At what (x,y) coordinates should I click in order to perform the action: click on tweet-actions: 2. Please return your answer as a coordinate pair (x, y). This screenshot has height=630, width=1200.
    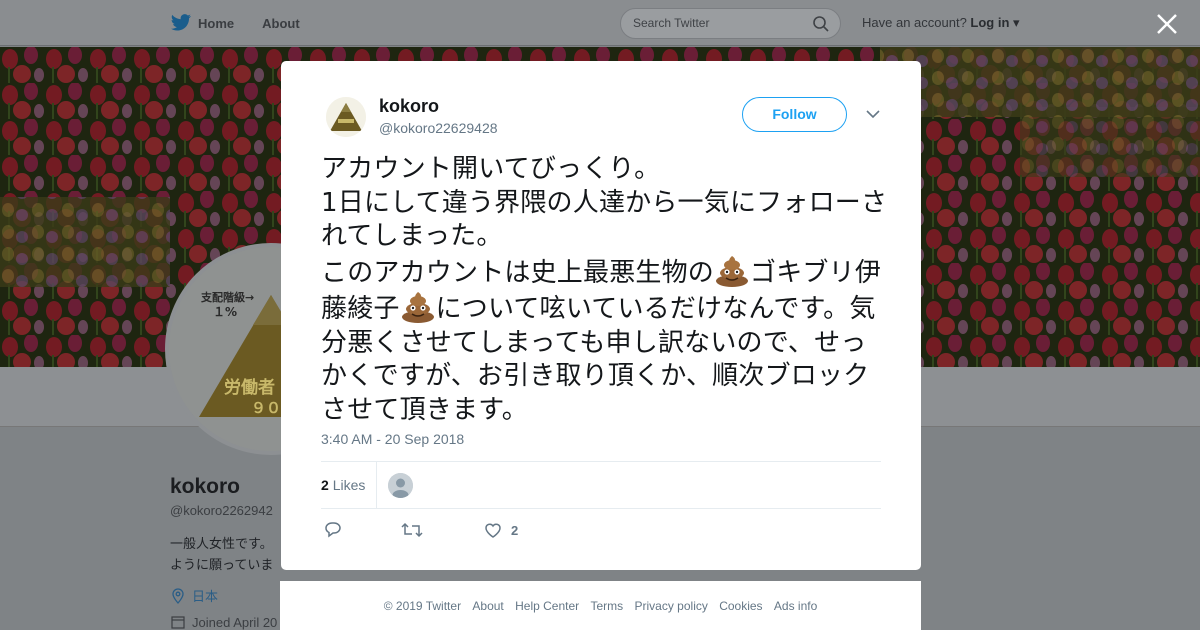
    Looking at the image, I should click on (471, 531).